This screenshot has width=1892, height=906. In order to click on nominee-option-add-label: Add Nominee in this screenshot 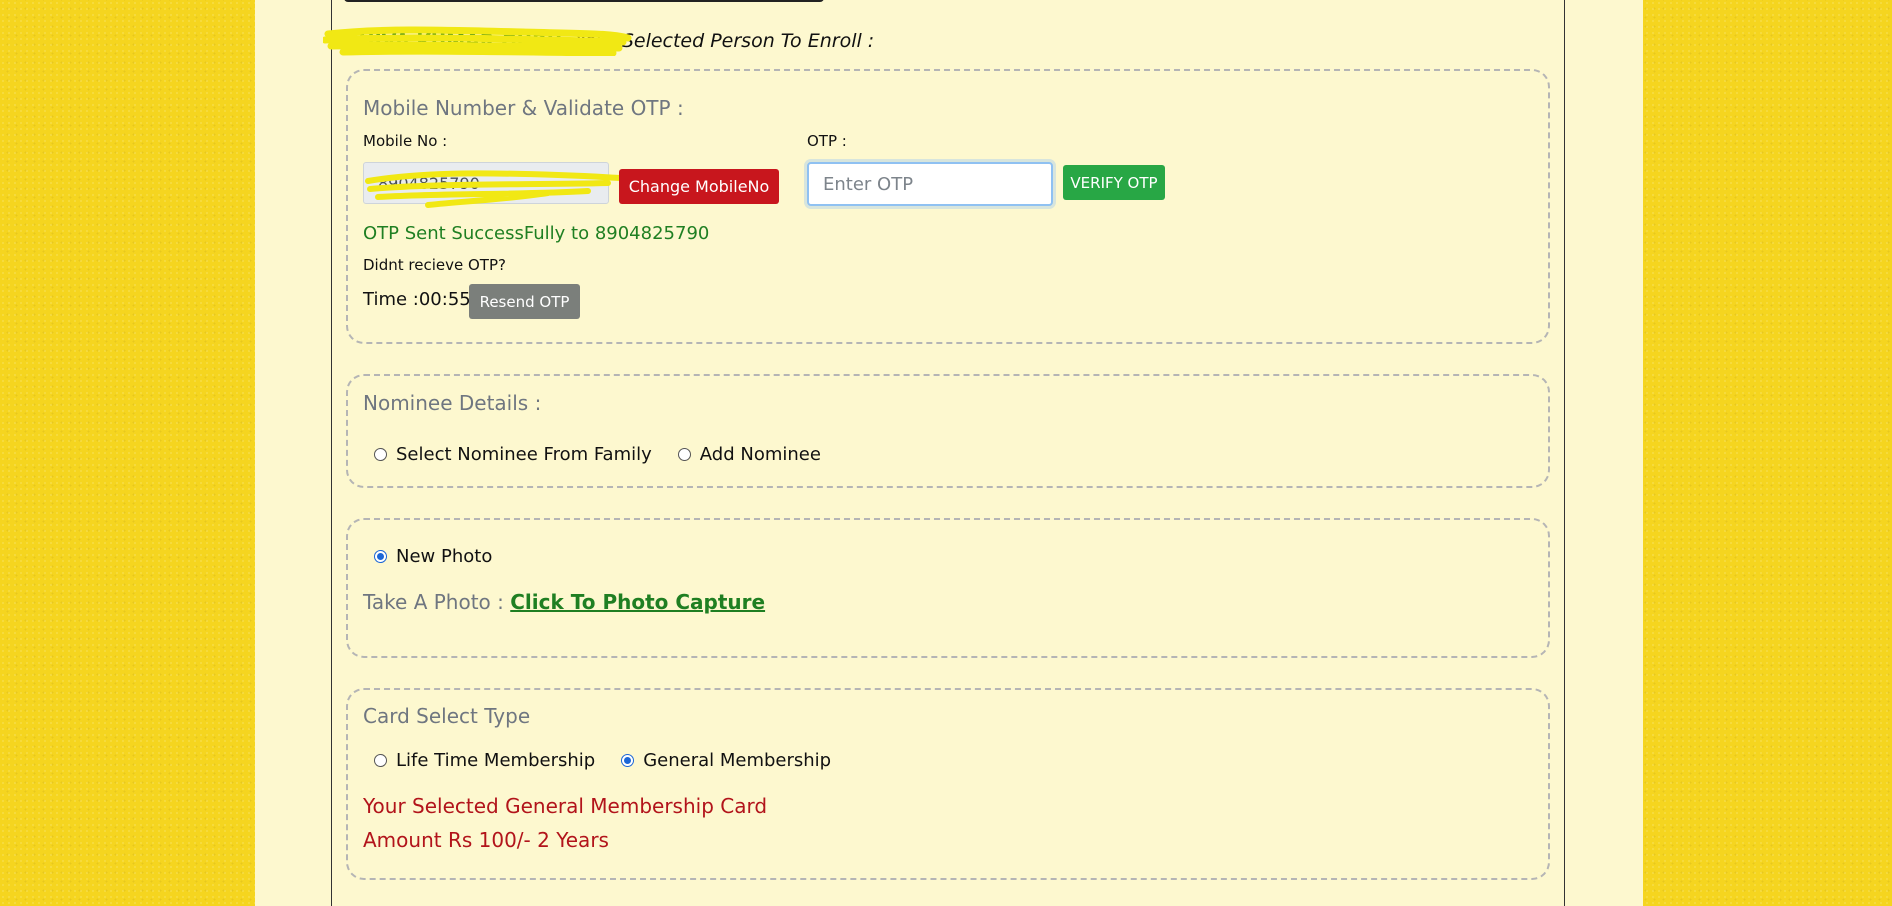, I will do `click(760, 454)`.